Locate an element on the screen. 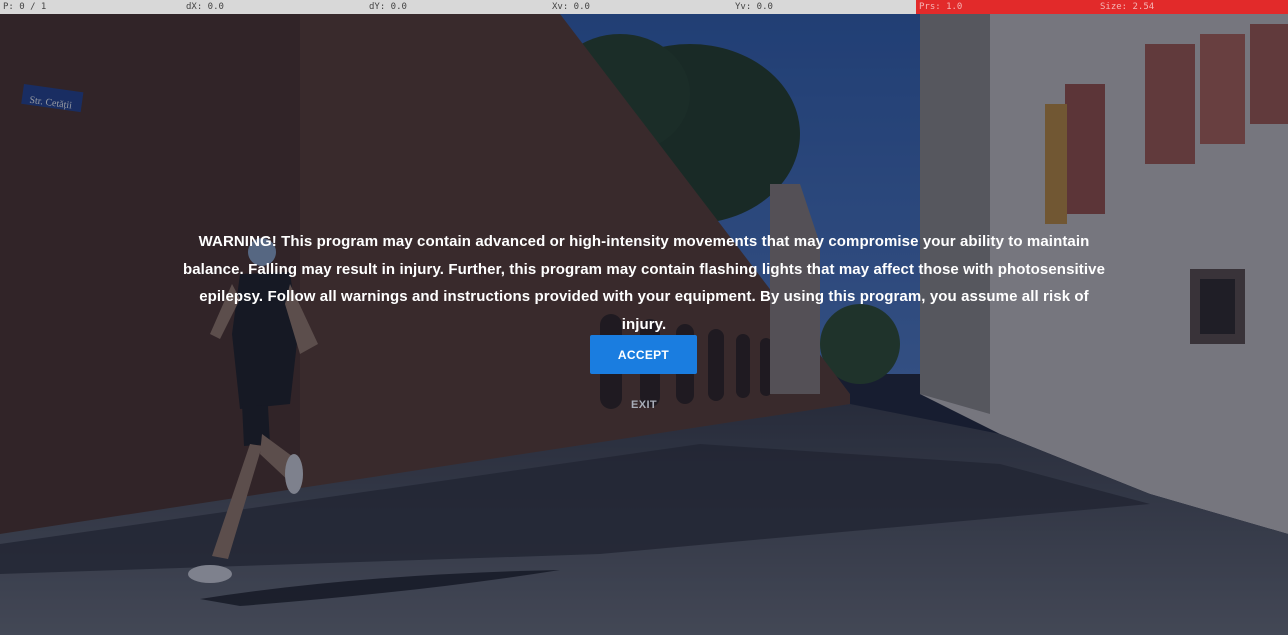 This screenshot has width=1288, height=635. pointer-dx: dX: 0.0 is located at coordinates (205, 7).